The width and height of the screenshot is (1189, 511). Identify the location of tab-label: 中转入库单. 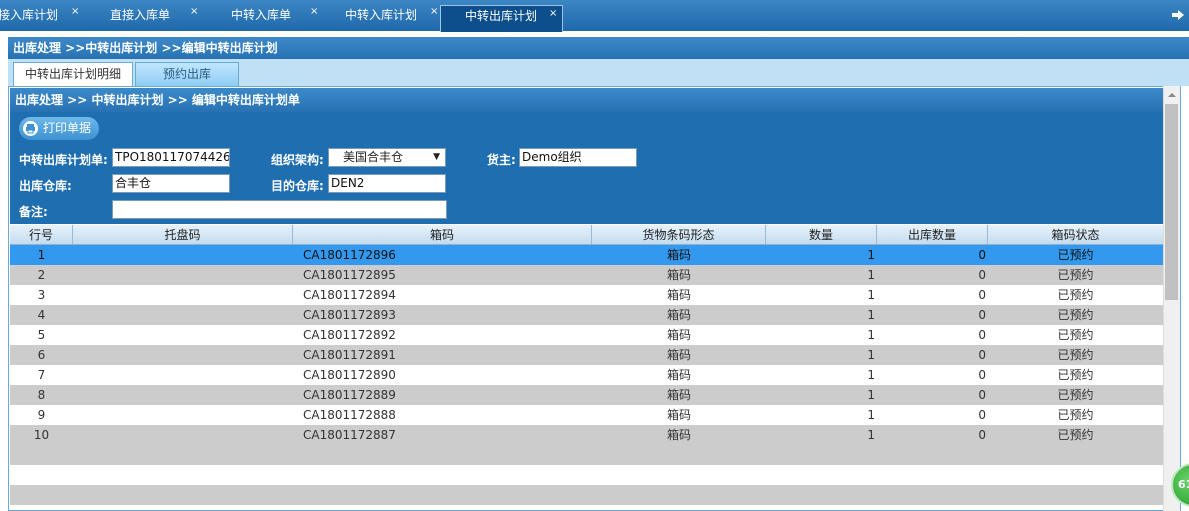
(261, 15).